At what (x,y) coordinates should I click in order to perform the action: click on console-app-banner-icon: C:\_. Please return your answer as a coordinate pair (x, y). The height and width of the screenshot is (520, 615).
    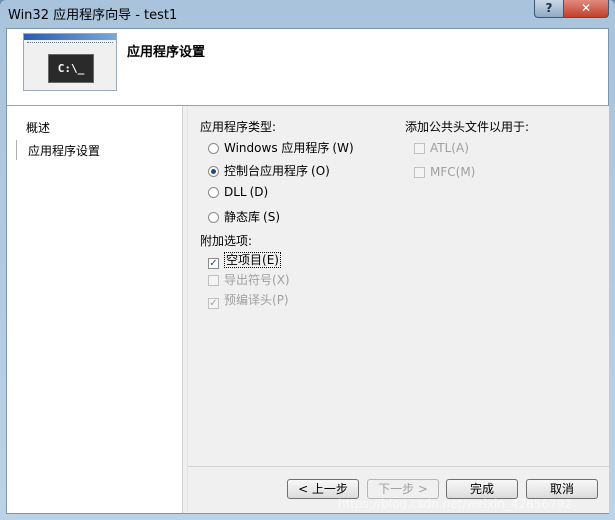
    Looking at the image, I should click on (70, 62).